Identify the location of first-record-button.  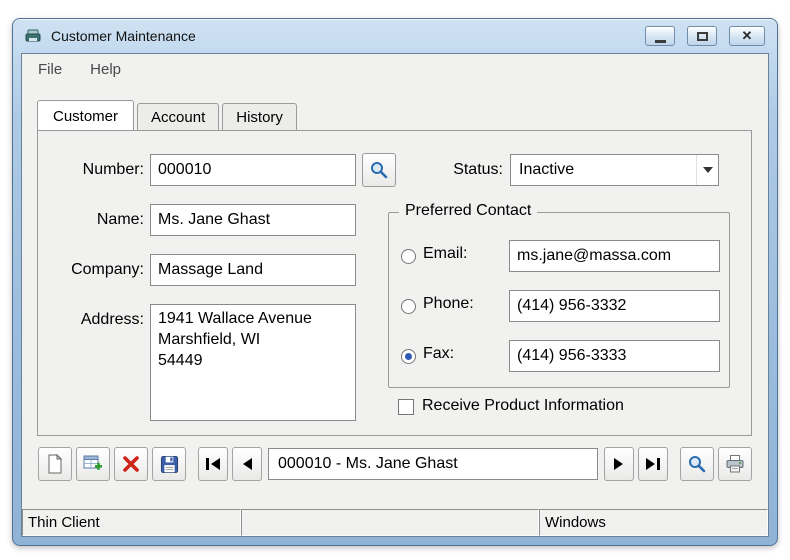
(213, 464).